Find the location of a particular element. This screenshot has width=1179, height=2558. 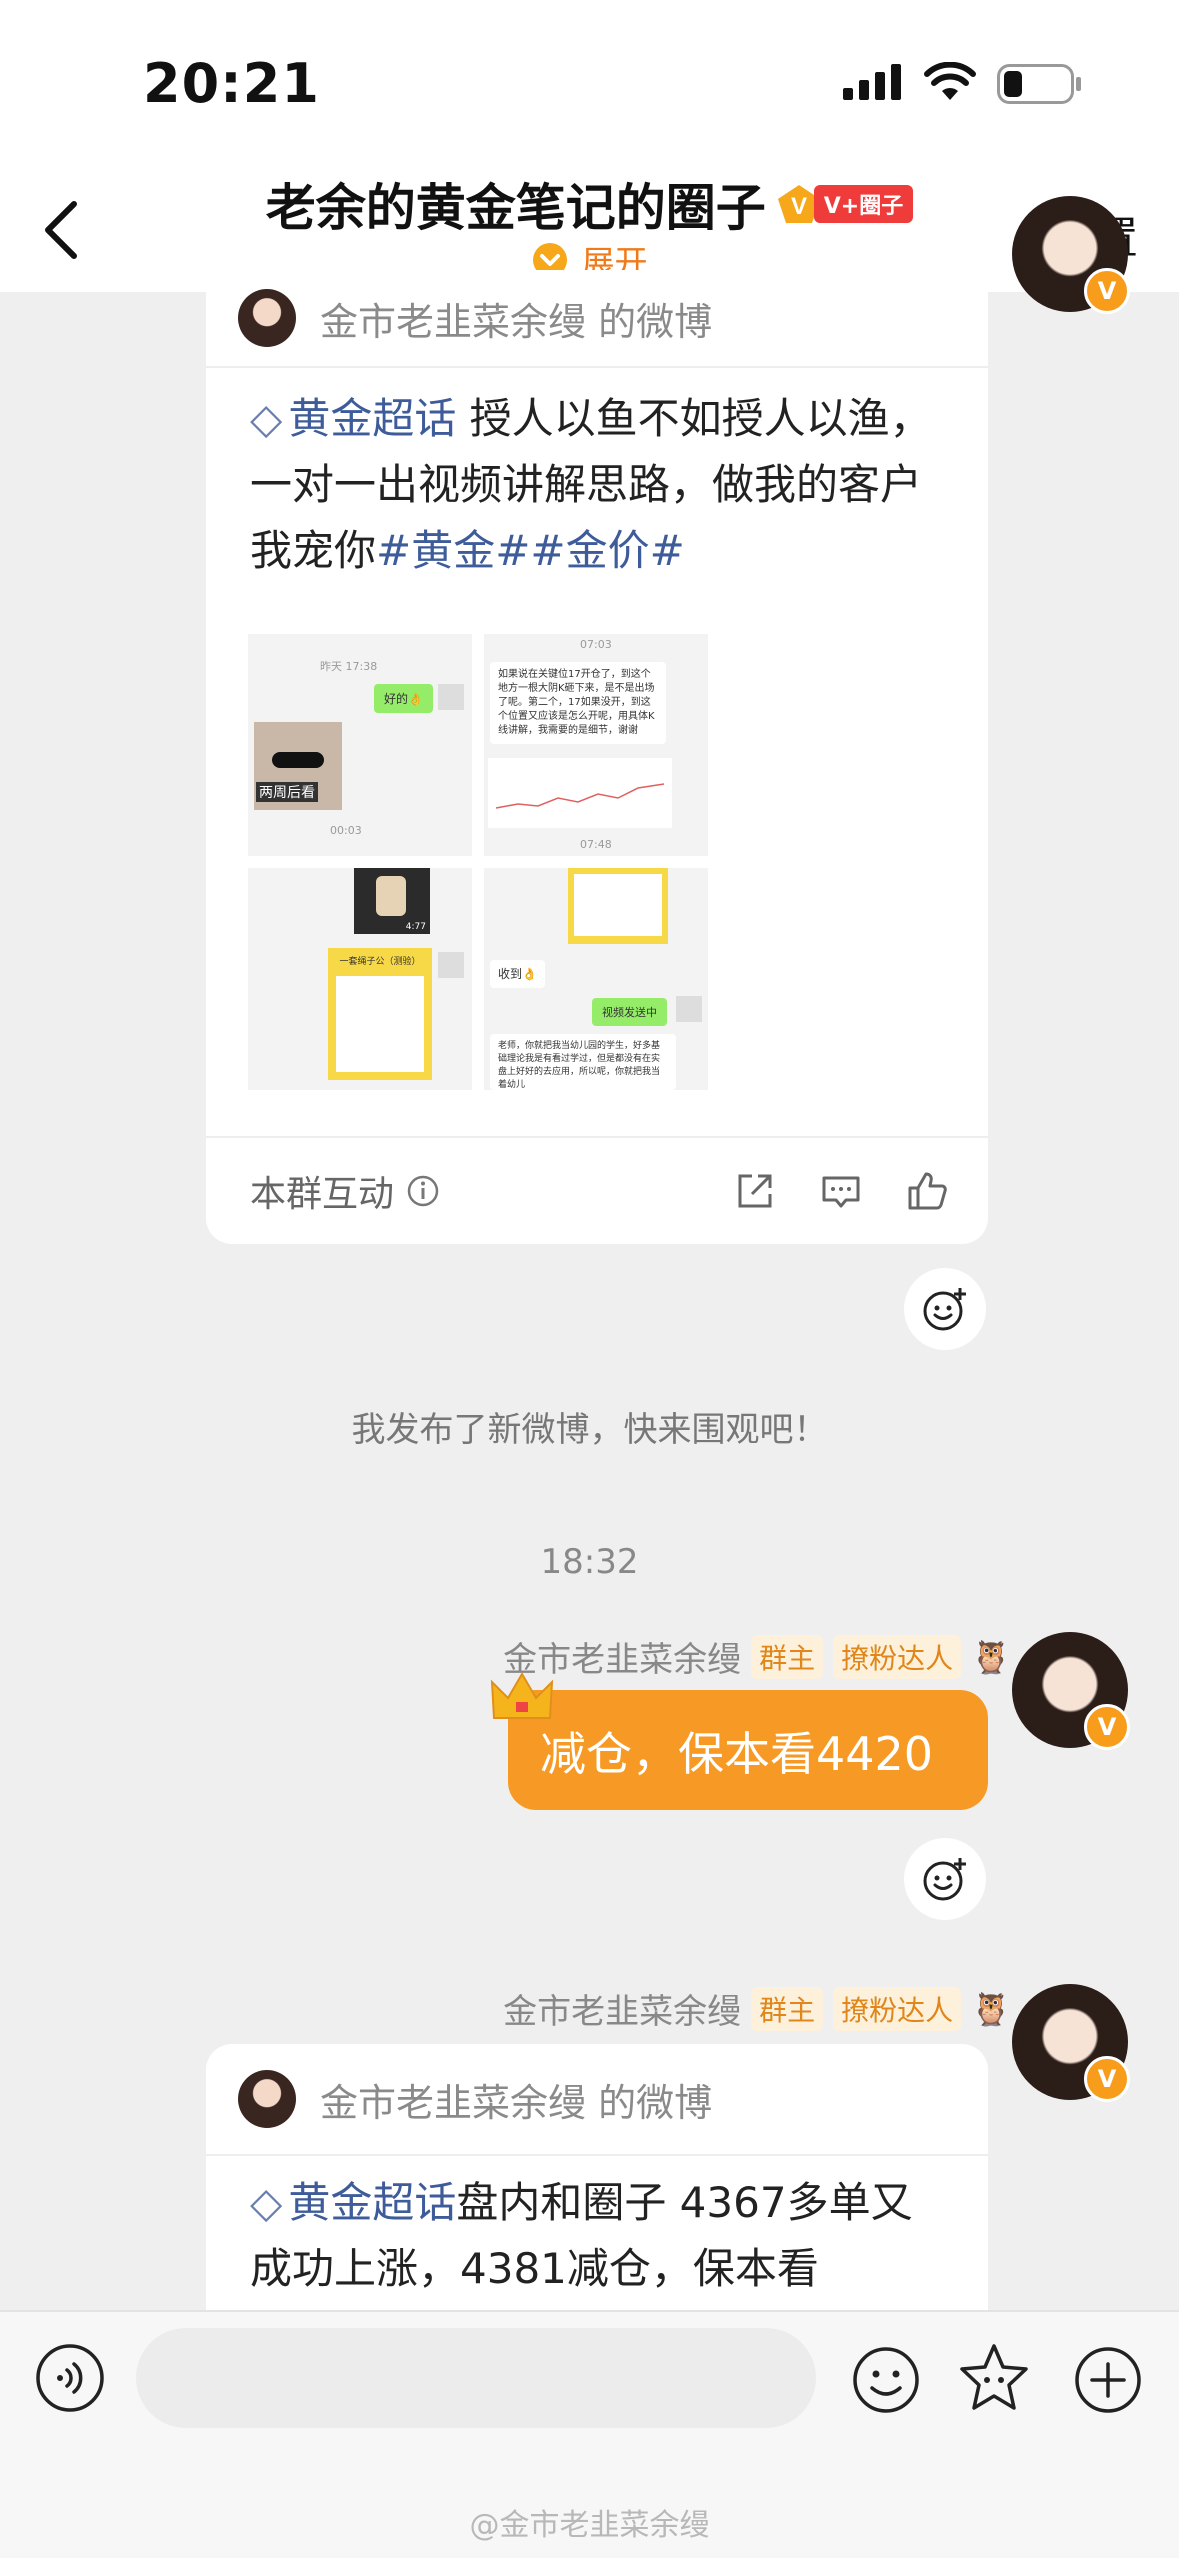

chart-card-shot: 一套绳子公（测验） is located at coordinates (380, 1014).